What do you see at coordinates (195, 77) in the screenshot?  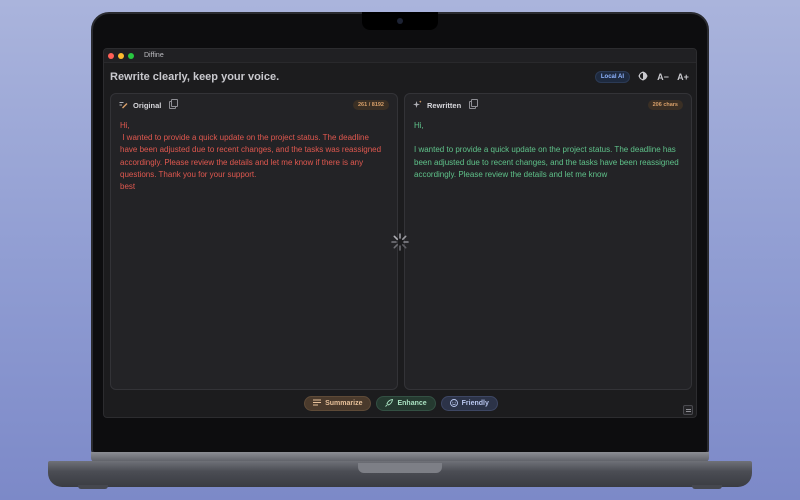 I see `page-title: Rewrite clearly, keep your voice.` at bounding box center [195, 77].